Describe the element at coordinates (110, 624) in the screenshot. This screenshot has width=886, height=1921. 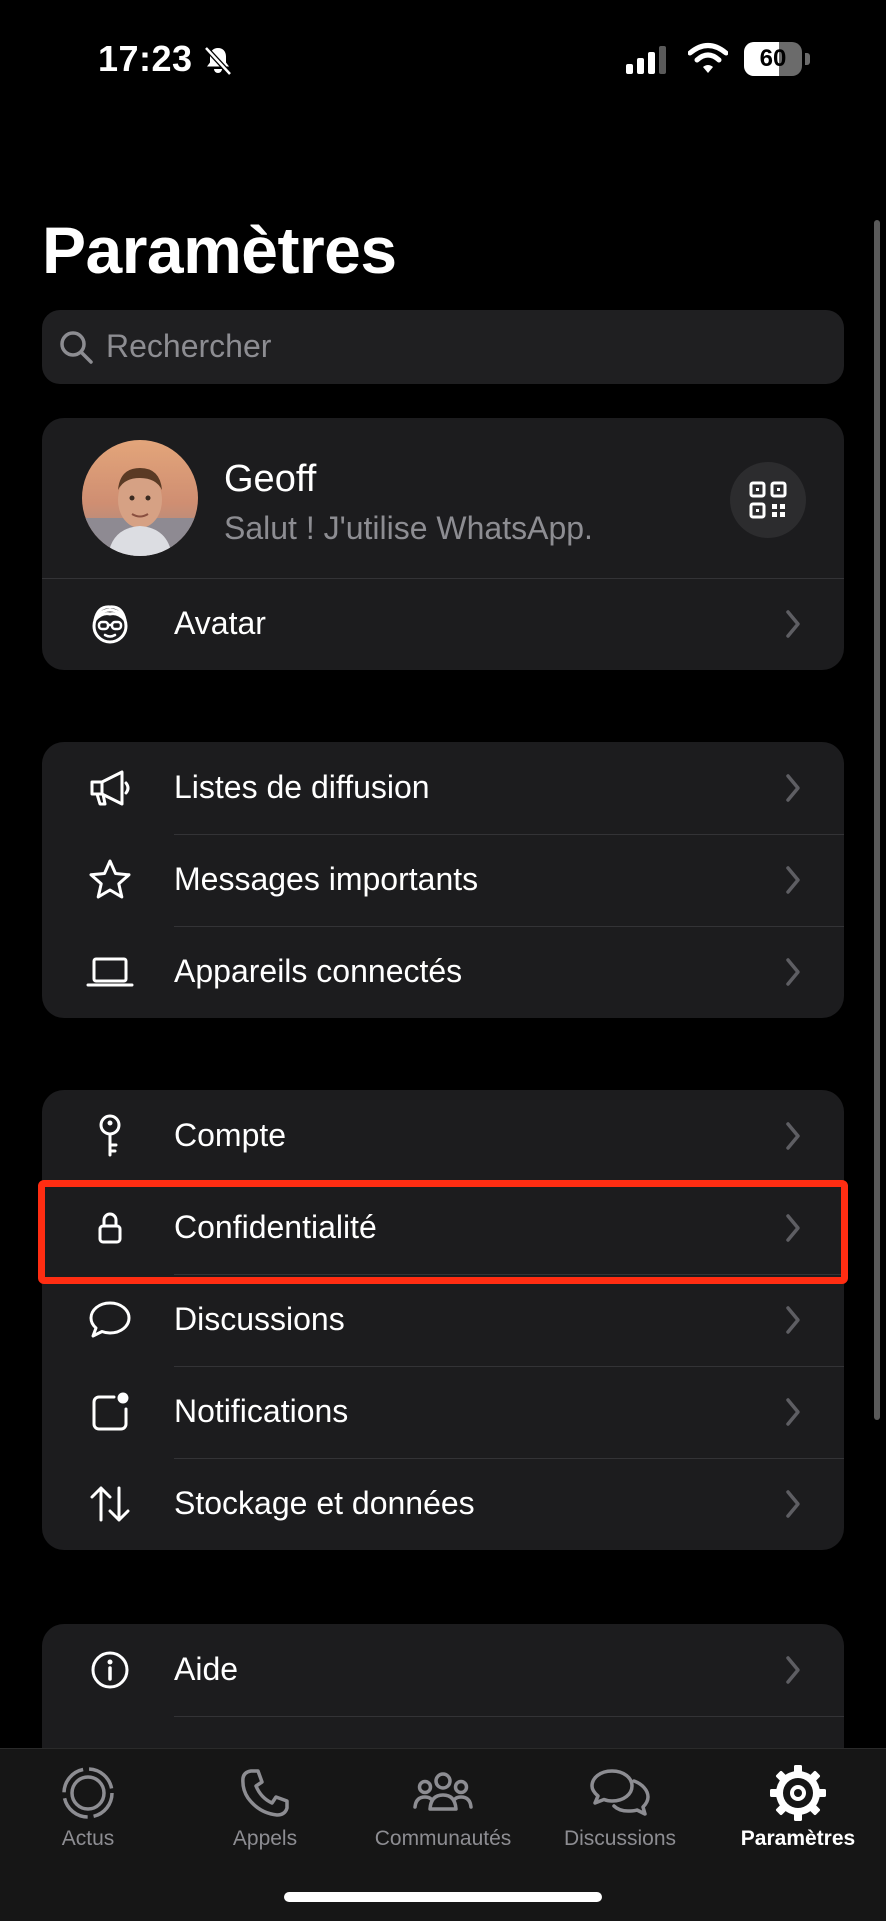
I see `avatar-icon` at that location.